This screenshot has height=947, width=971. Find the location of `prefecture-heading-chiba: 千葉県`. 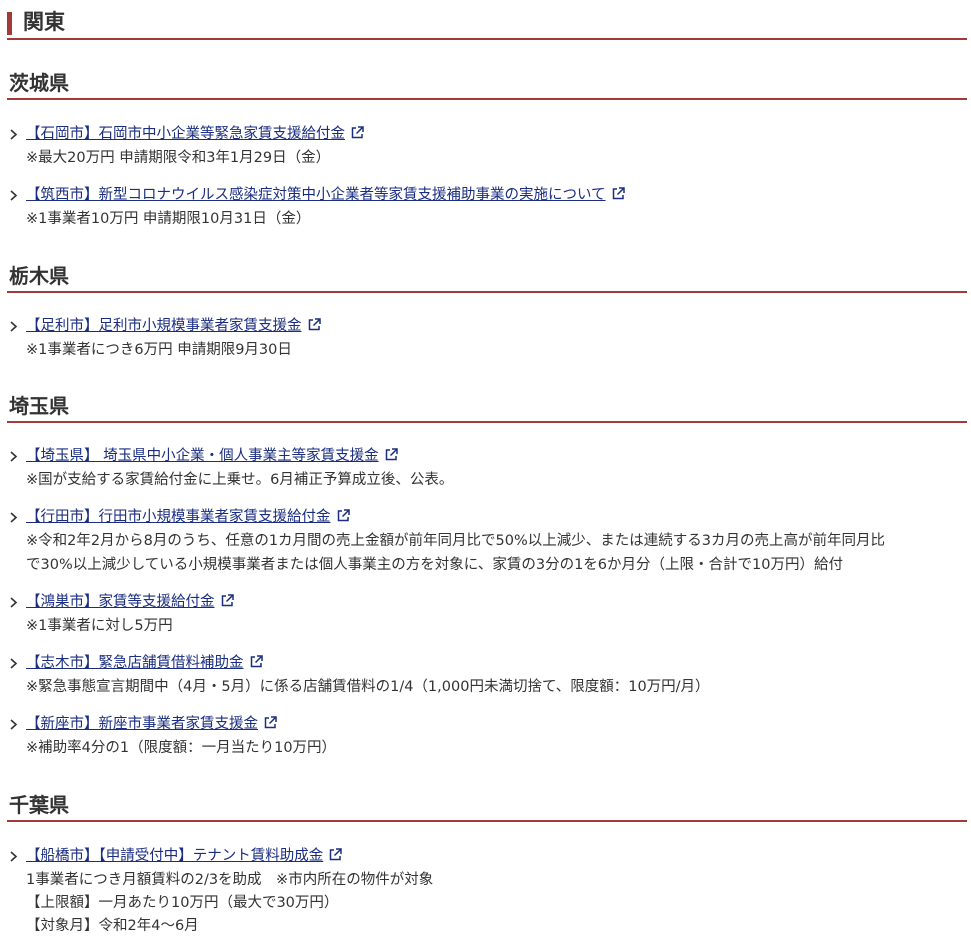

prefecture-heading-chiba: 千葉県 is located at coordinates (487, 807).